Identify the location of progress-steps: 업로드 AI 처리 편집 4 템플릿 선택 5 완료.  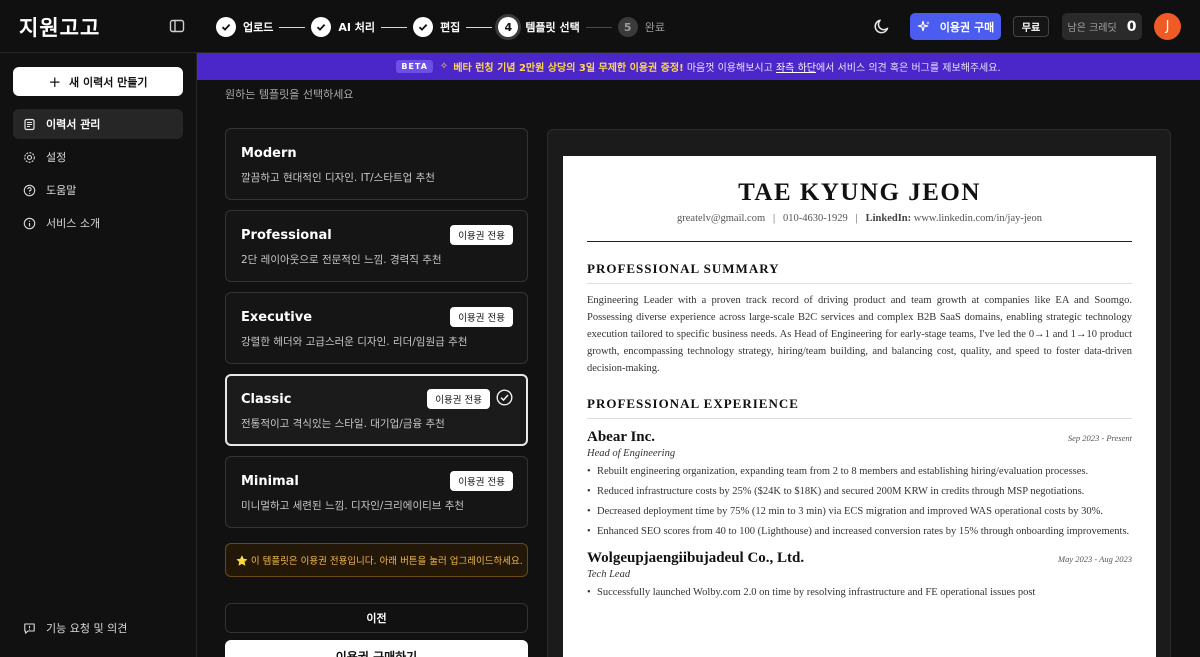
(440, 27).